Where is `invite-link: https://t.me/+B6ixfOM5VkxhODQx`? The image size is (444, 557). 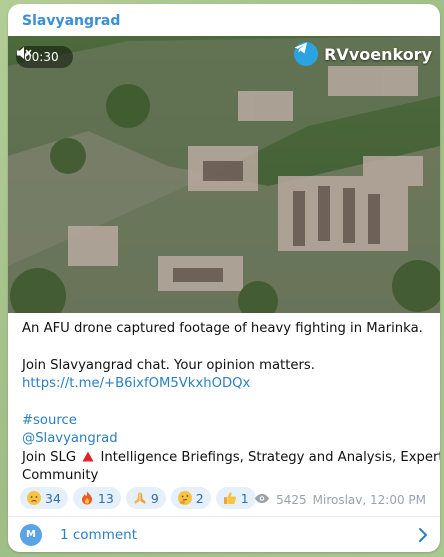 invite-link: https://t.me/+B6ixfOM5VkxhODQx is located at coordinates (226, 384).